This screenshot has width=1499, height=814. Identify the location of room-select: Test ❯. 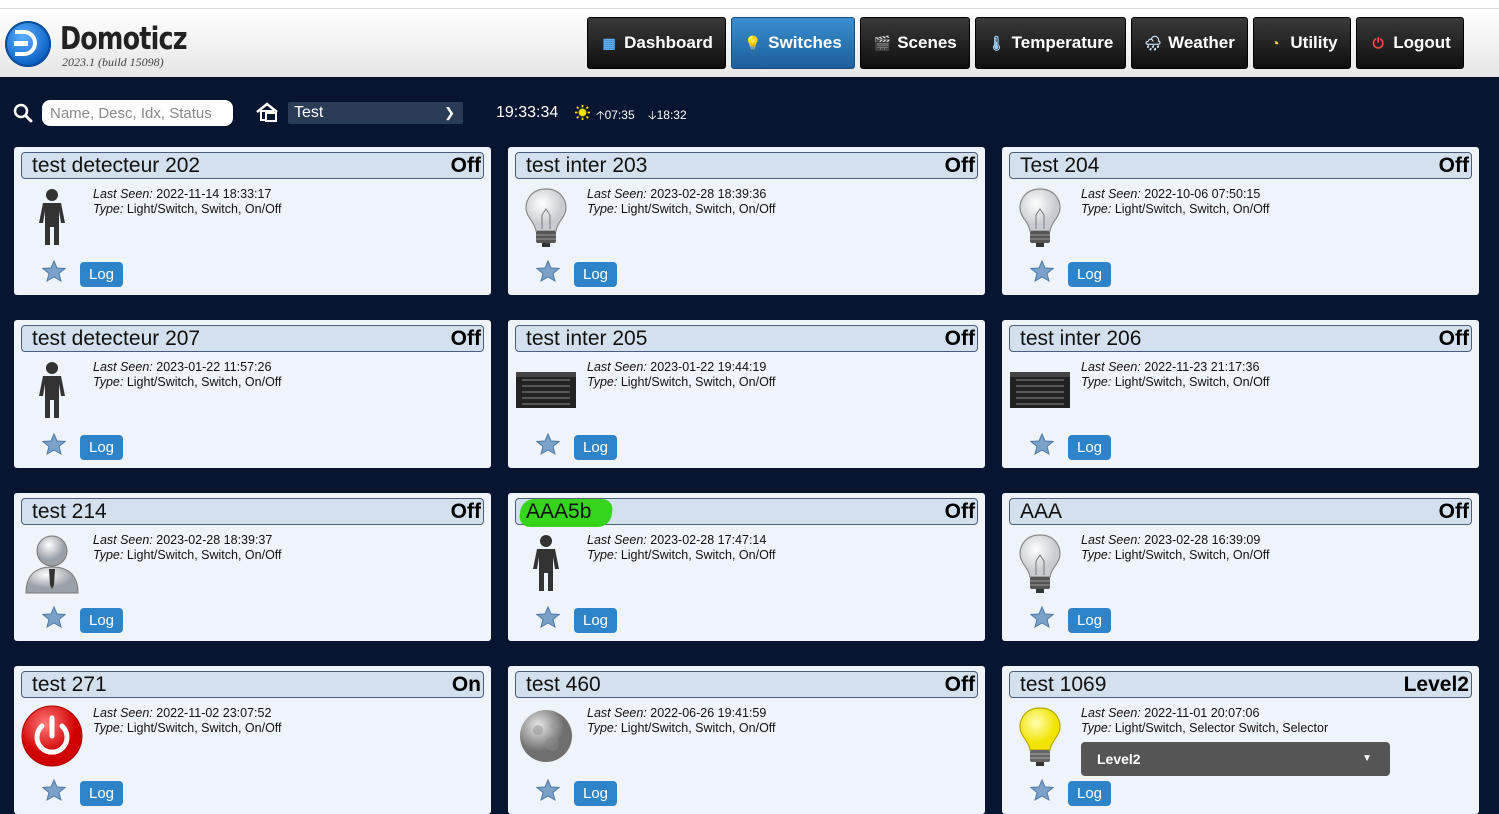
(375, 113).